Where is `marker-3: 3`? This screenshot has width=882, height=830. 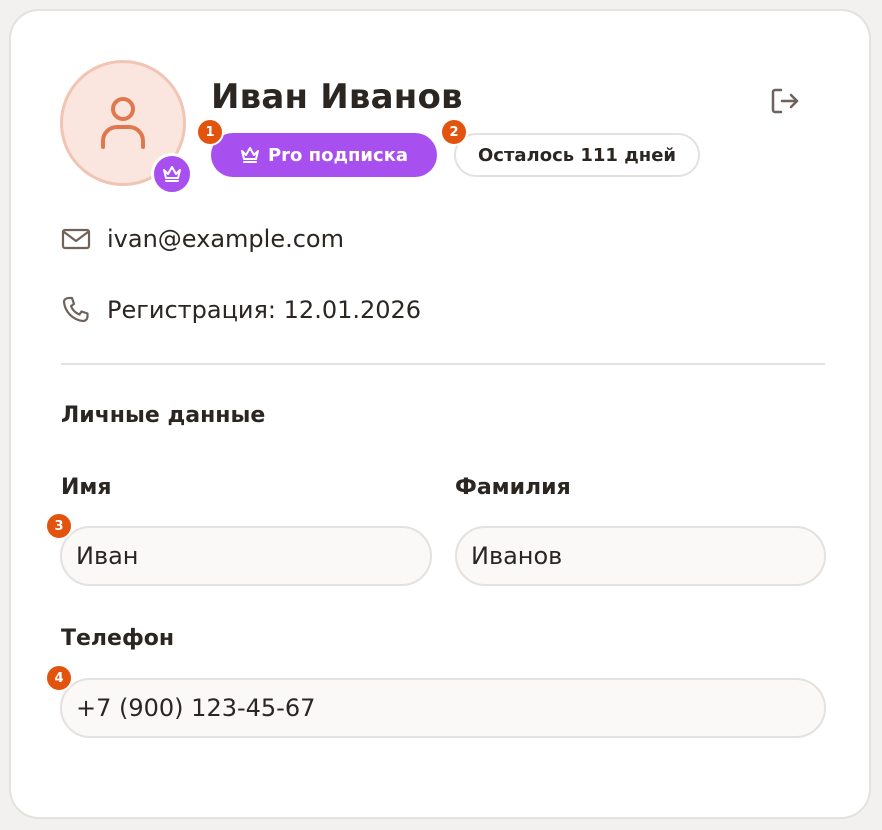
marker-3: 3 is located at coordinates (59, 526).